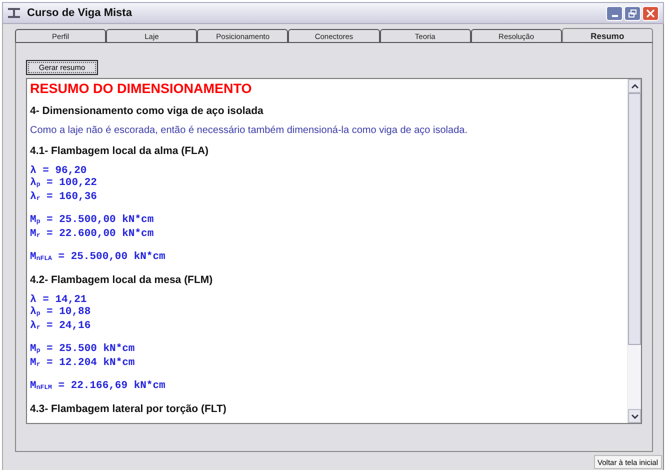  What do you see at coordinates (634, 86) in the screenshot?
I see `scroll-up-icon` at bounding box center [634, 86].